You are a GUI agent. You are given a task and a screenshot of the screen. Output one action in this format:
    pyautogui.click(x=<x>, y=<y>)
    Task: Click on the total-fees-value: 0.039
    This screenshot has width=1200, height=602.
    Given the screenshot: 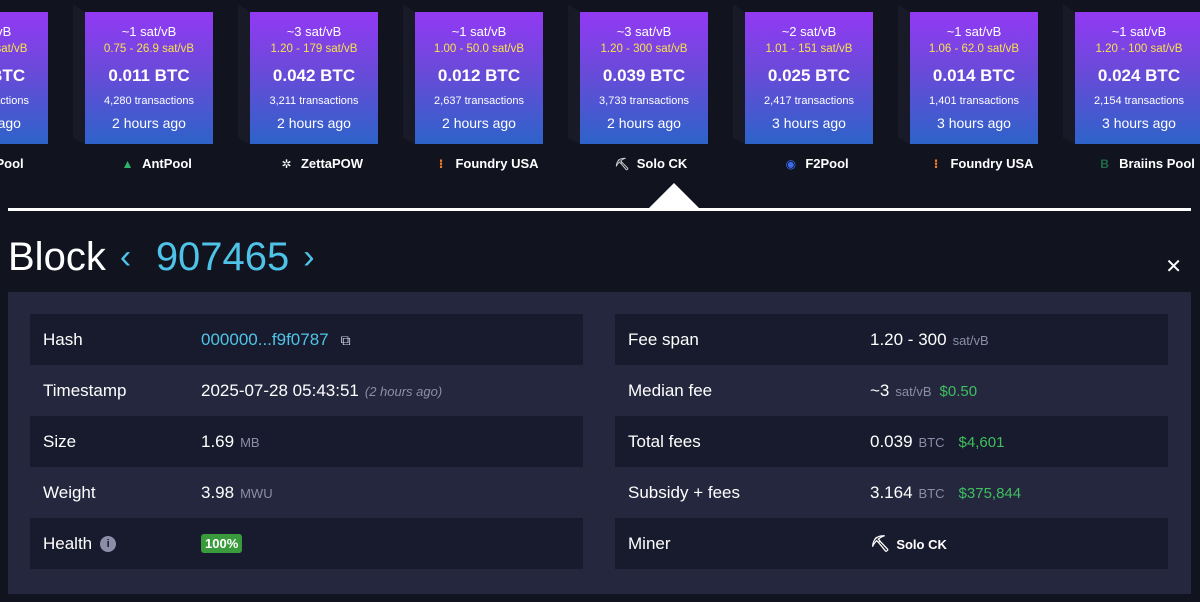 What is the action you would take?
    pyautogui.click(x=891, y=441)
    